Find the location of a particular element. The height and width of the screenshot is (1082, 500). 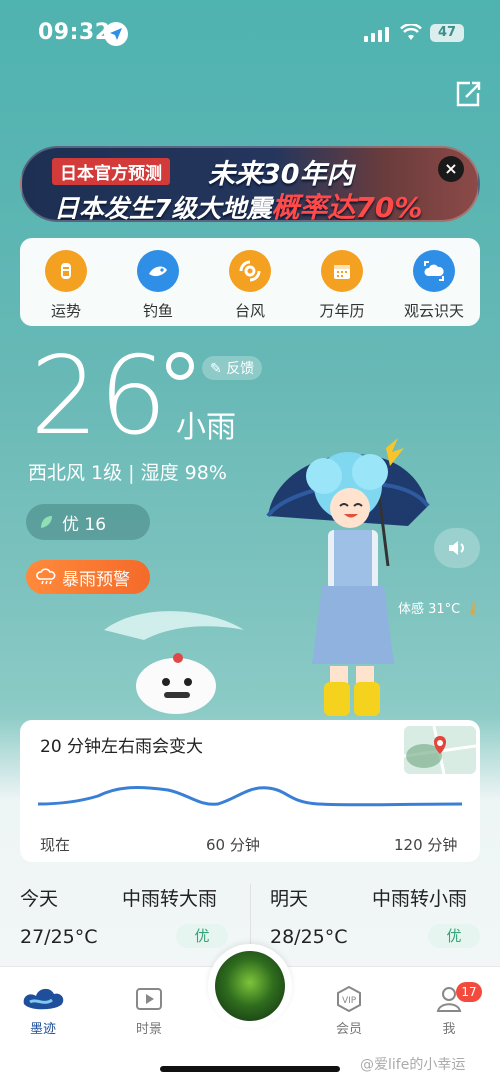

typhoon-icon is located at coordinates (250, 271).